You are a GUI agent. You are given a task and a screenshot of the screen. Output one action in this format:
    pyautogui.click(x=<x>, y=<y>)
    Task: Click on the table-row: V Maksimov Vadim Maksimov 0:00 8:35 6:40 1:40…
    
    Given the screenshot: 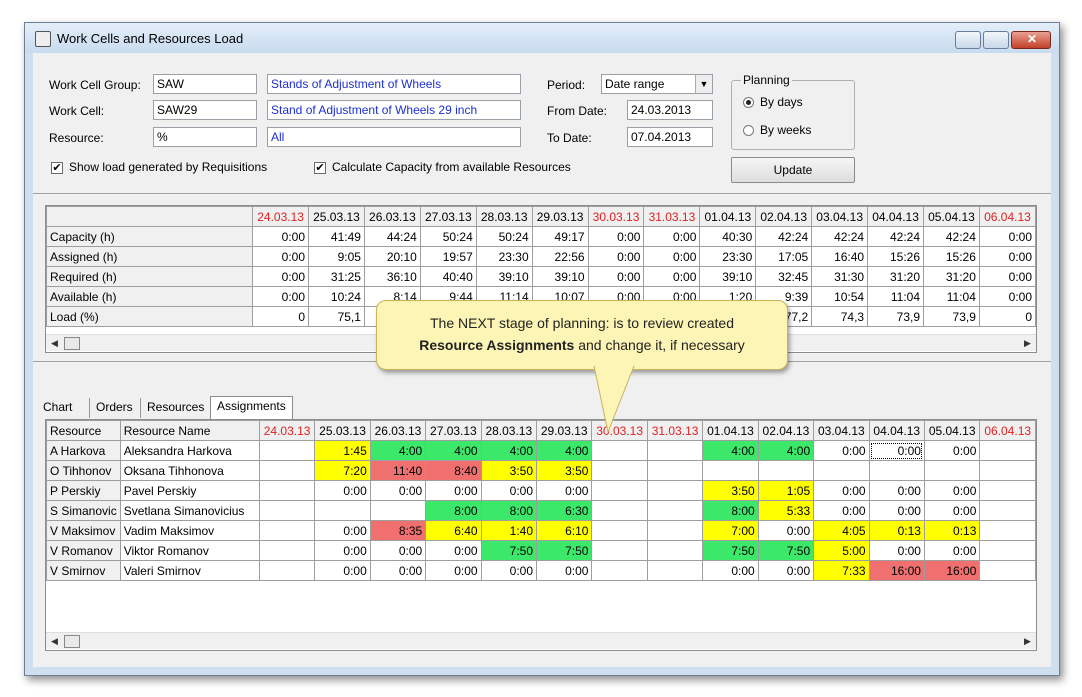 What is the action you would take?
    pyautogui.click(x=541, y=530)
    